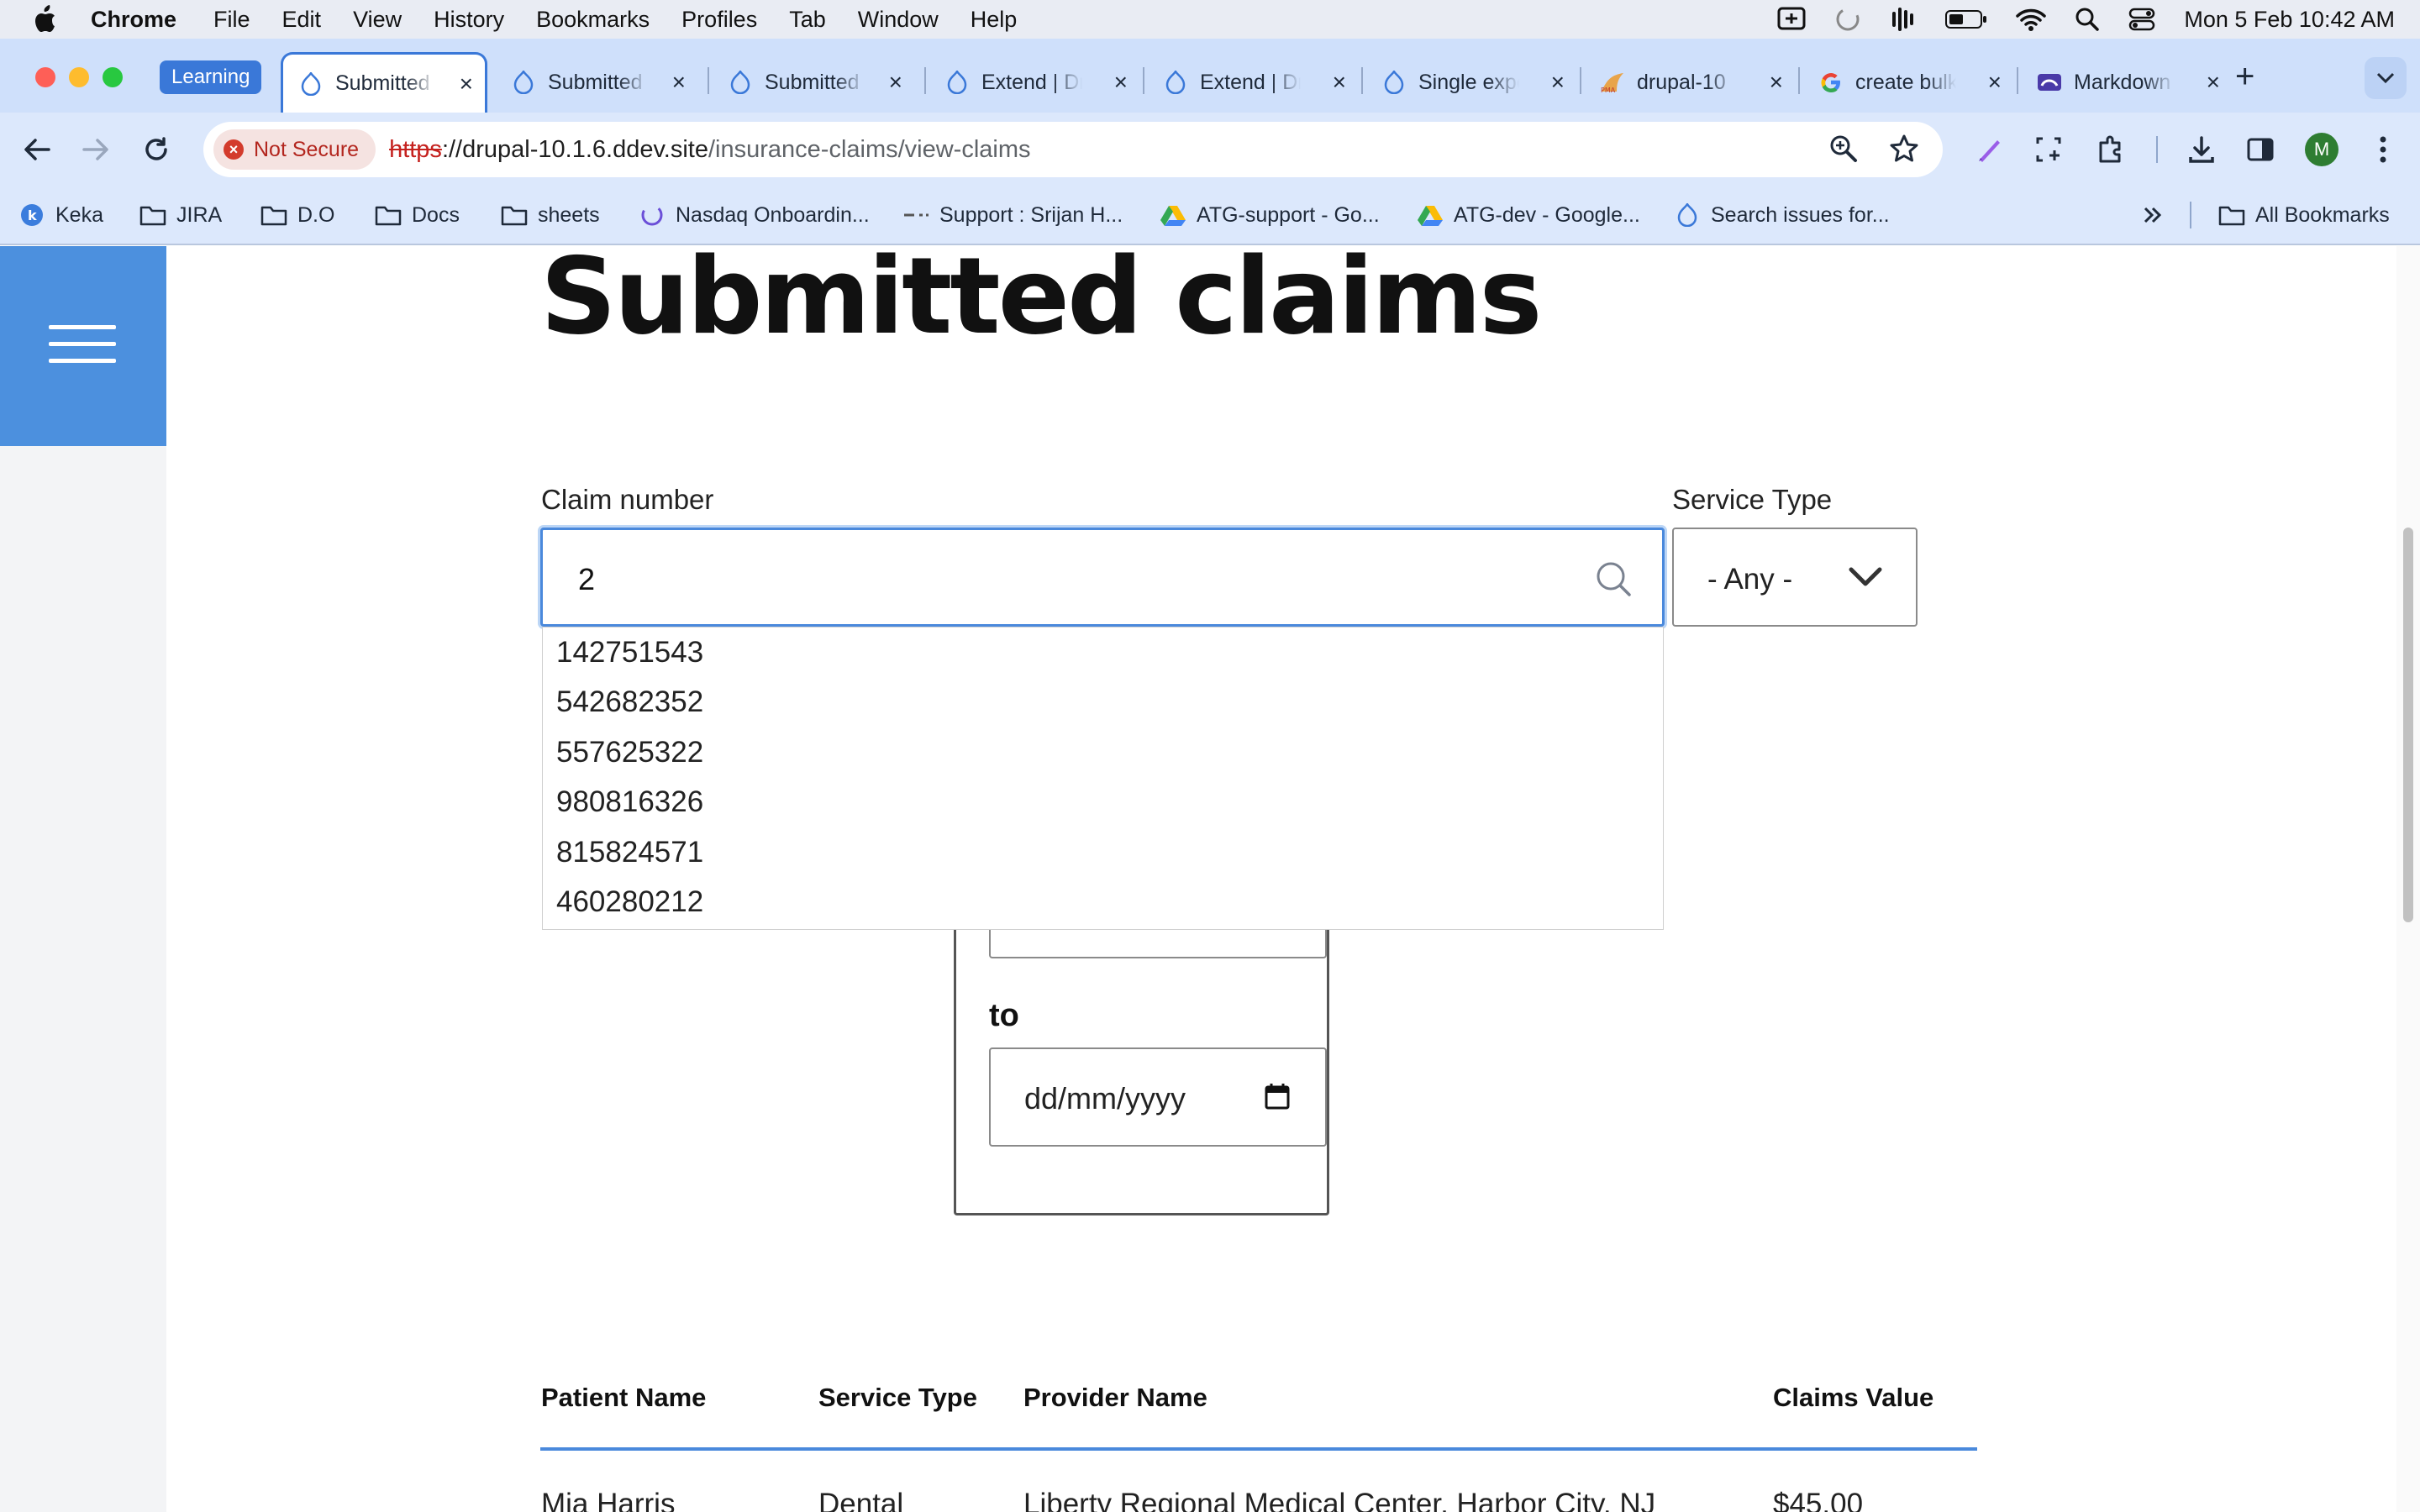 Image resolution: width=2420 pixels, height=1512 pixels. Describe the element at coordinates (2142, 19) in the screenshot. I see `control-center-icon` at that location.